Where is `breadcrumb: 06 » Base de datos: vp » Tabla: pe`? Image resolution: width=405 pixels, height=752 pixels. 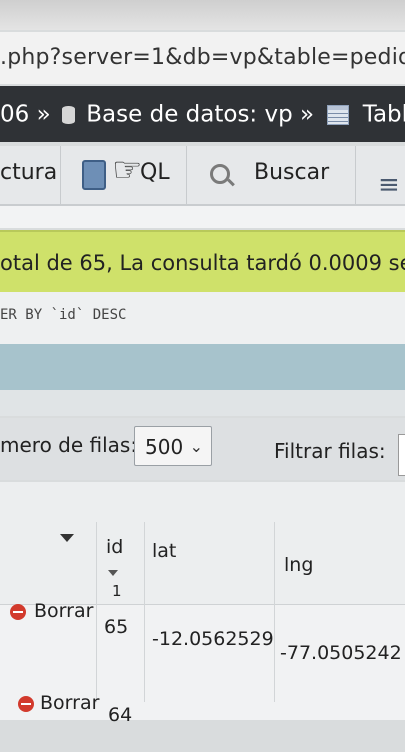
breadcrumb: 06 » Base de datos: vp » Tabla: pe is located at coordinates (202, 114).